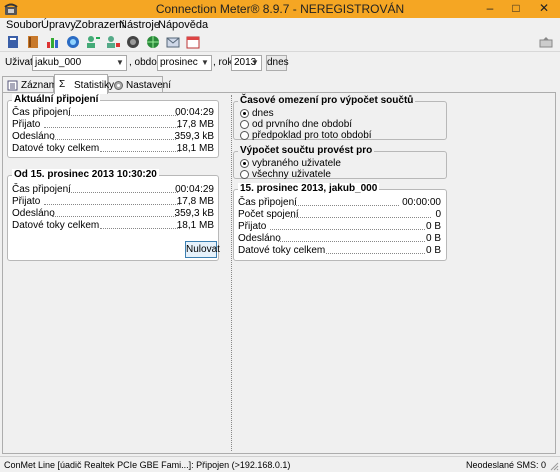 This screenshot has height=472, width=560. I want to click on menu-edit: Úpravy, so click(58, 25).